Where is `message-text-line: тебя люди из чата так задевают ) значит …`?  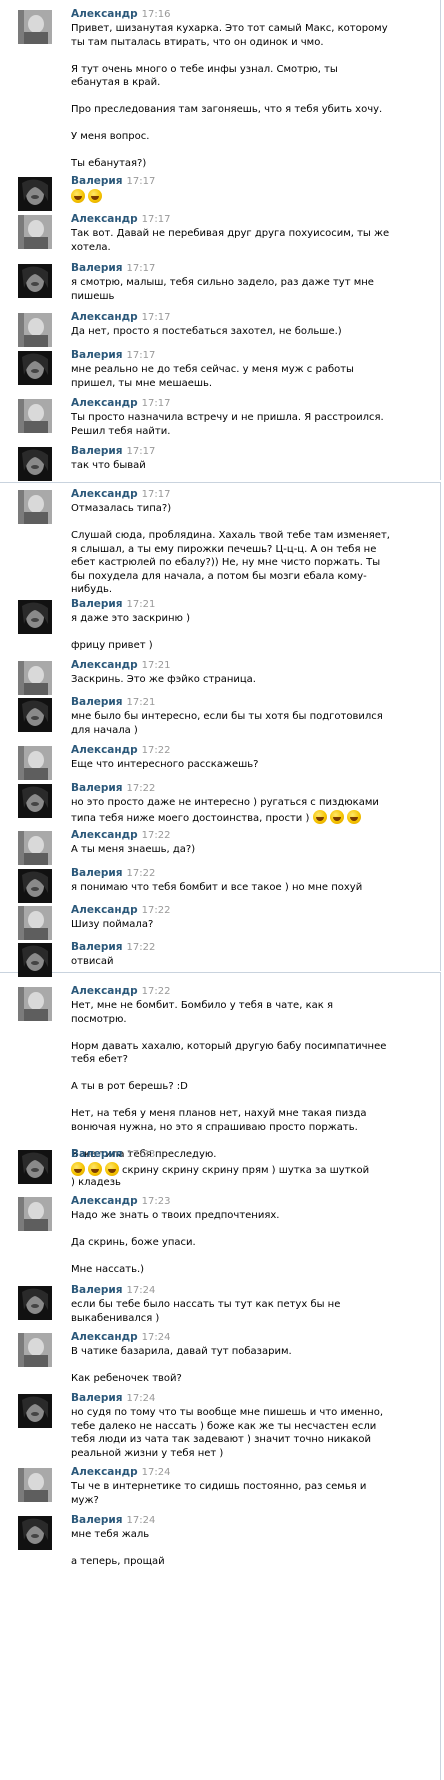
message-text-line: тебя люди из чата так задевают ) значит … is located at coordinates (221, 1439).